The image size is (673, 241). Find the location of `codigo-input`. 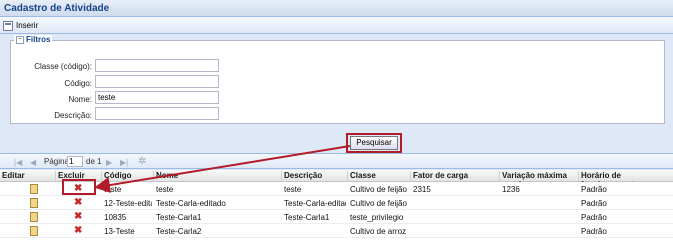

codigo-input is located at coordinates (157, 81).